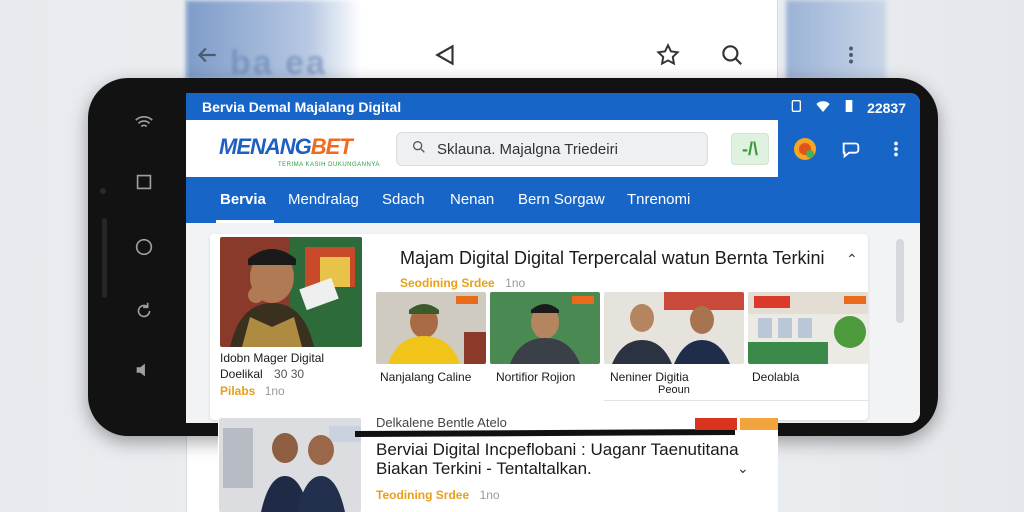 This screenshot has height=512, width=1024. What do you see at coordinates (272, 358) in the screenshot?
I see `featured-caption-line1: Idobn Mager Digital` at bounding box center [272, 358].